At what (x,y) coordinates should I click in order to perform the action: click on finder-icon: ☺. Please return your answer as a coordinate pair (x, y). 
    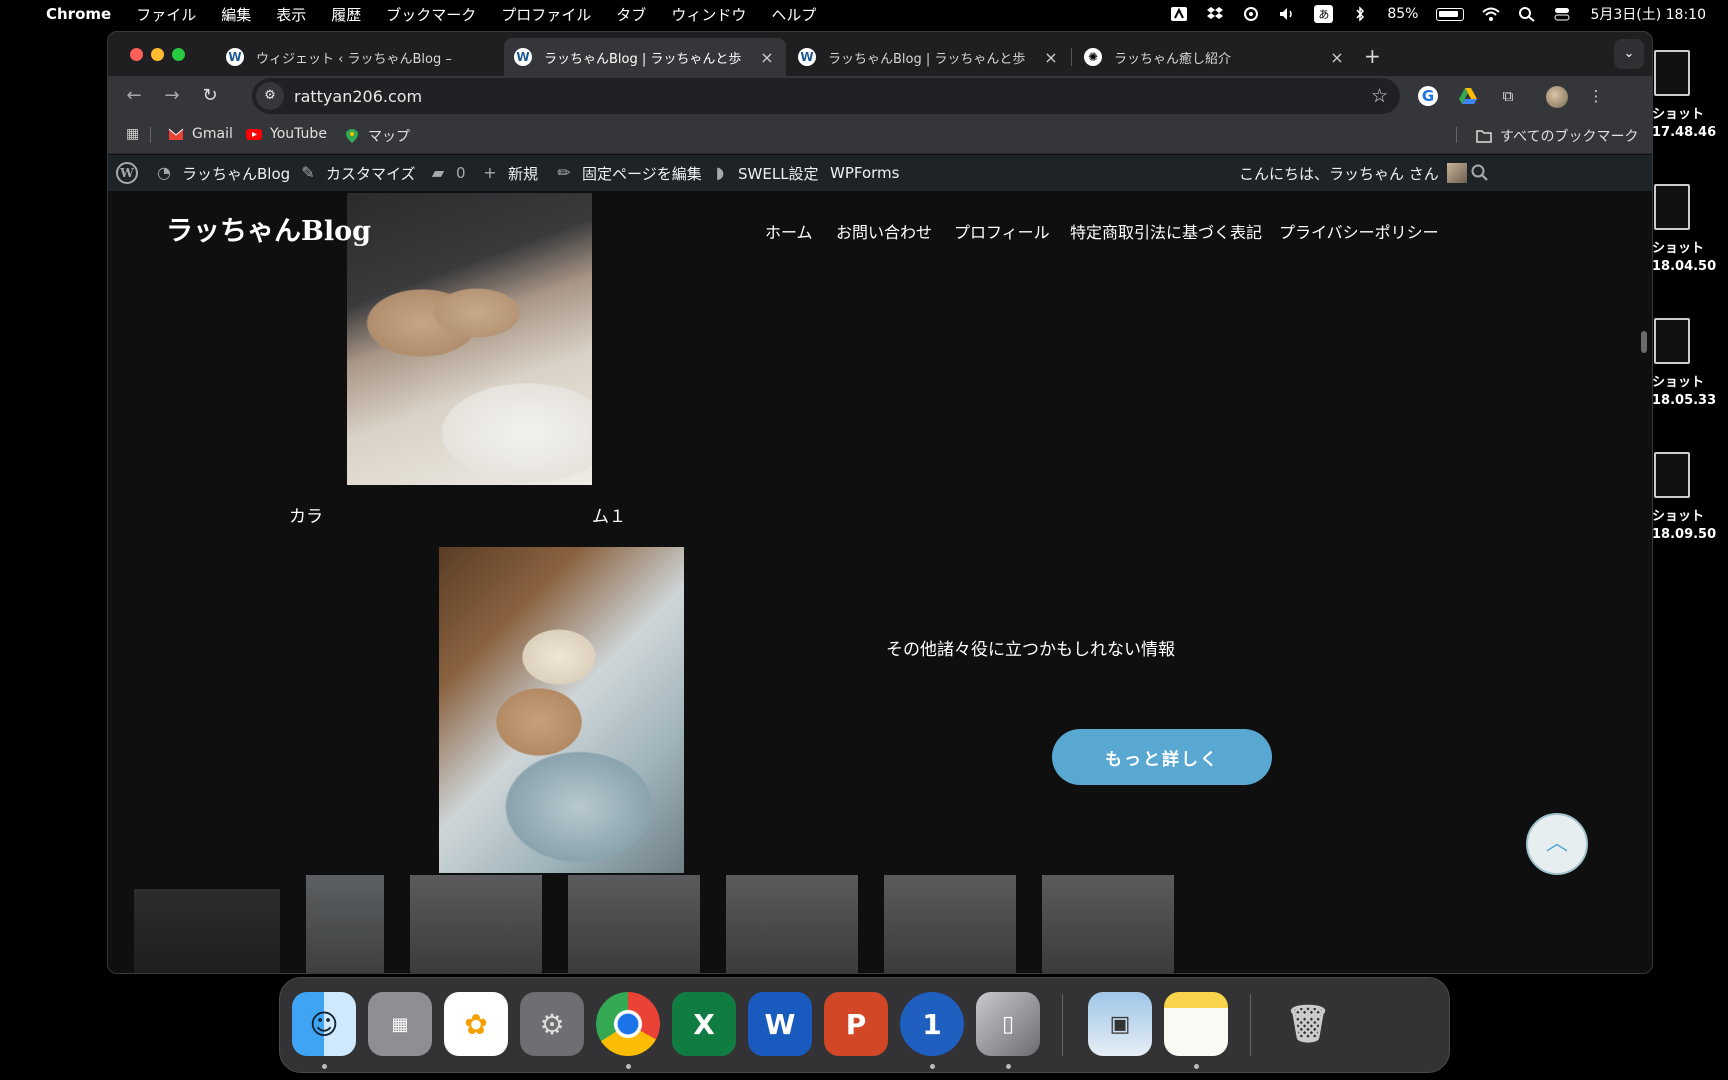
    Looking at the image, I should click on (324, 1024).